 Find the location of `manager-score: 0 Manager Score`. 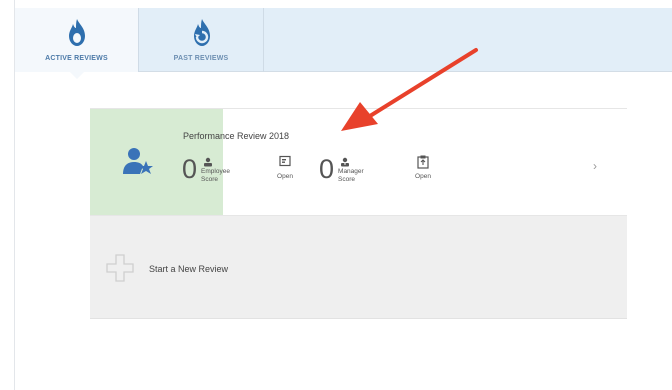

manager-score: 0 Manager Score is located at coordinates (343, 169).